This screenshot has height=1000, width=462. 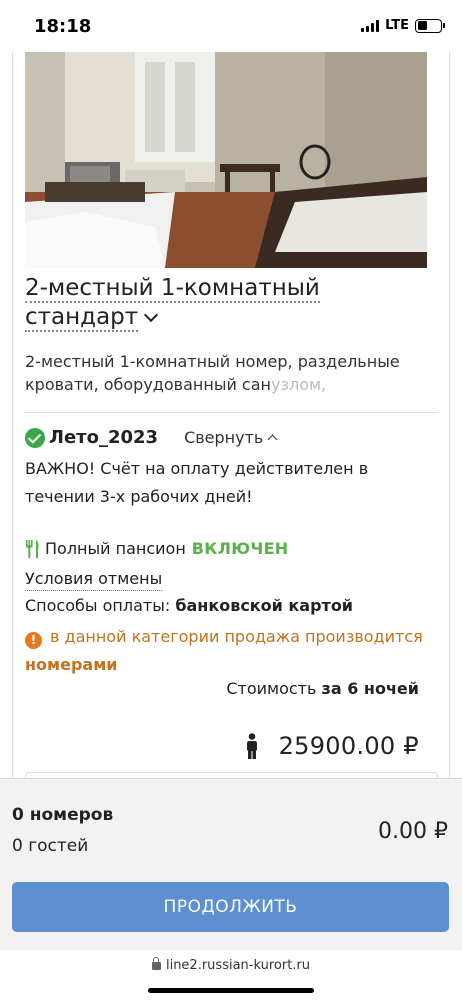 I want to click on home-indicator, so click(x=231, y=990).